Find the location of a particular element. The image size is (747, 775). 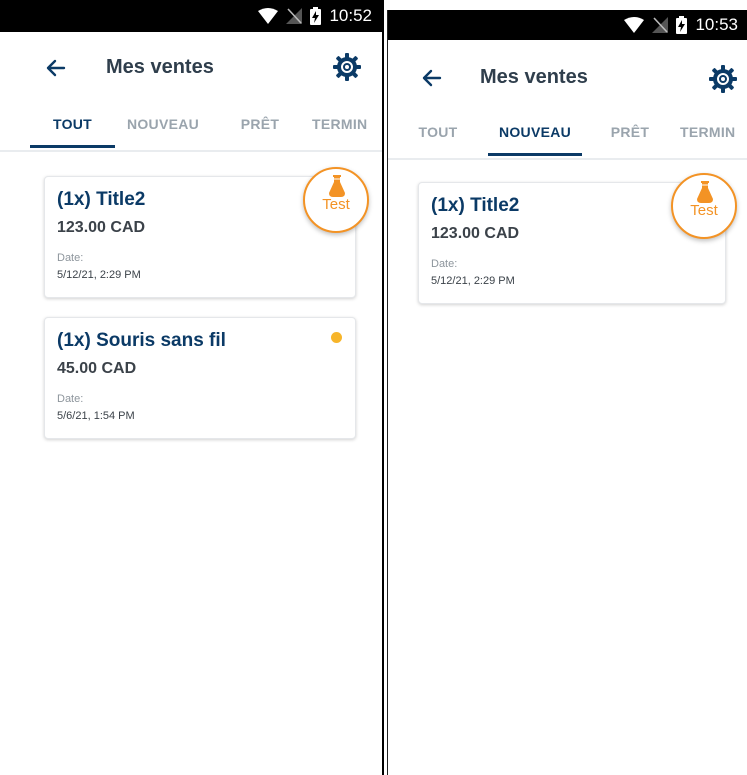

sale-date: 5/6/21, 1:54 PM is located at coordinates (96, 416).